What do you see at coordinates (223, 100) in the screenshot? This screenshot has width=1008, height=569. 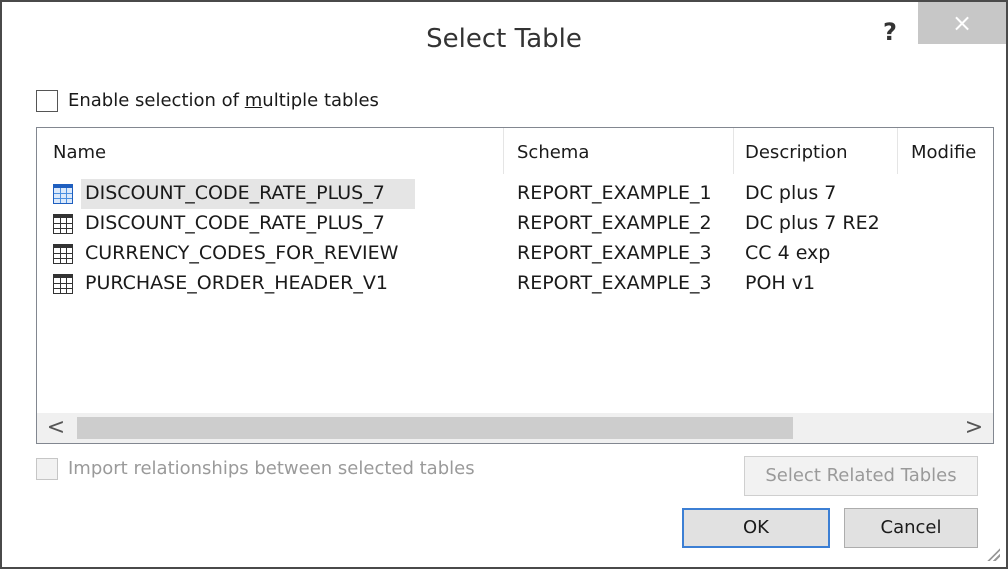 I see `multiple-tables-label: Enable selection of multiple tables` at bounding box center [223, 100].